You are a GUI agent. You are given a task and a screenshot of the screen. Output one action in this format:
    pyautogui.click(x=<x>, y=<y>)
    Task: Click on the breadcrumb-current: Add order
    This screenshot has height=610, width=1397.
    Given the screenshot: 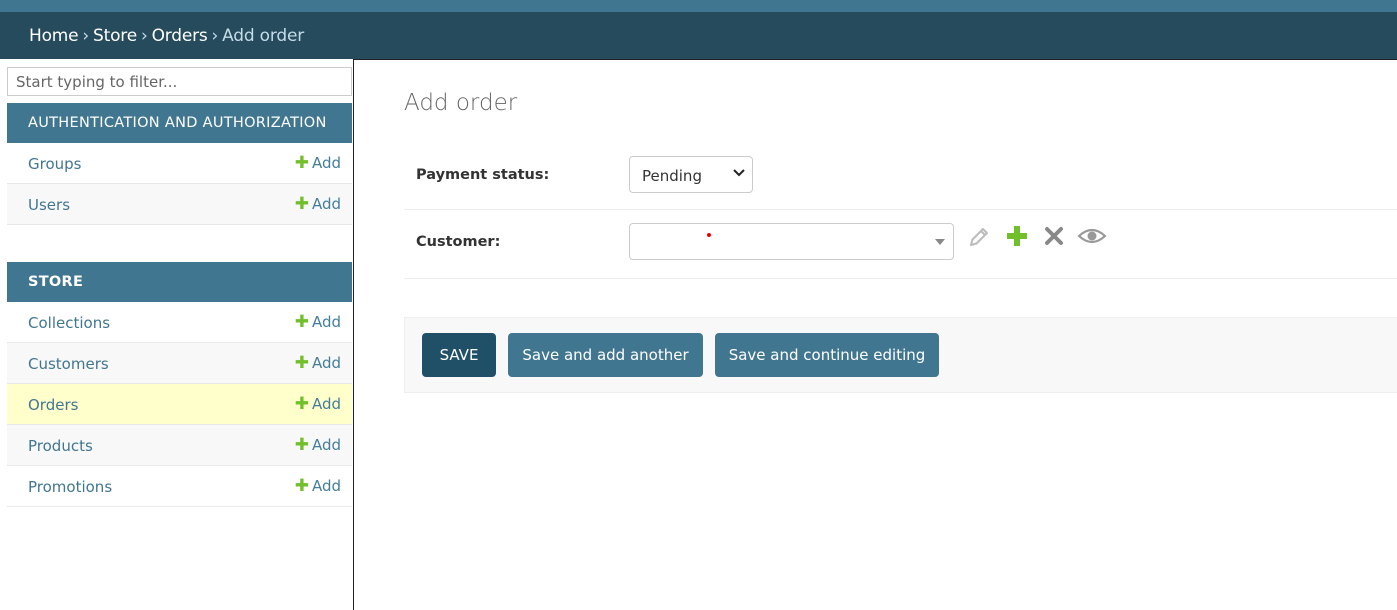 What is the action you would take?
    pyautogui.click(x=263, y=36)
    